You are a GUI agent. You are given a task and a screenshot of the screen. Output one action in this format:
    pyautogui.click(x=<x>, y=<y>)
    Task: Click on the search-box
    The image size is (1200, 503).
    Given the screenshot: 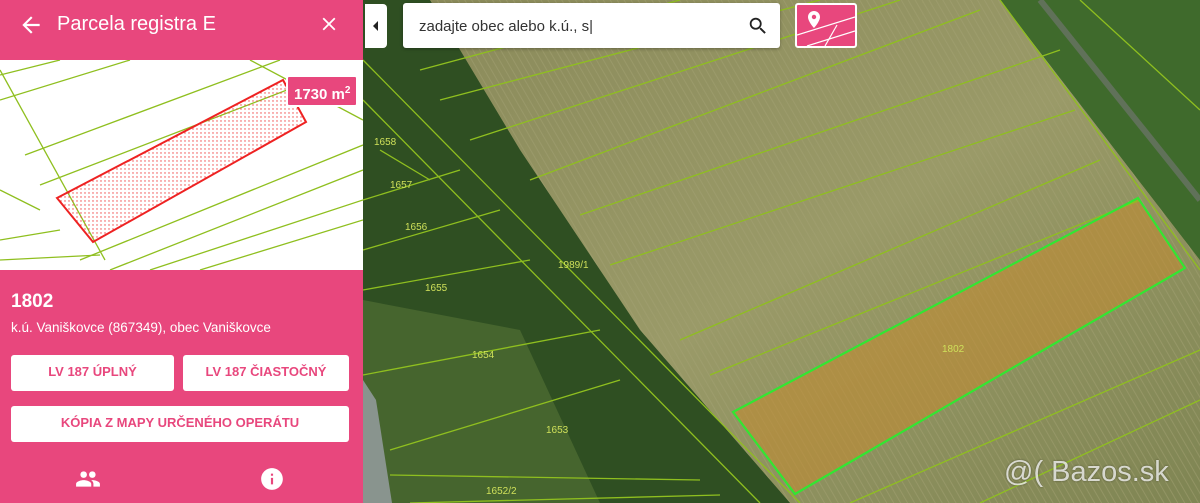 What is the action you would take?
    pyautogui.click(x=591, y=25)
    